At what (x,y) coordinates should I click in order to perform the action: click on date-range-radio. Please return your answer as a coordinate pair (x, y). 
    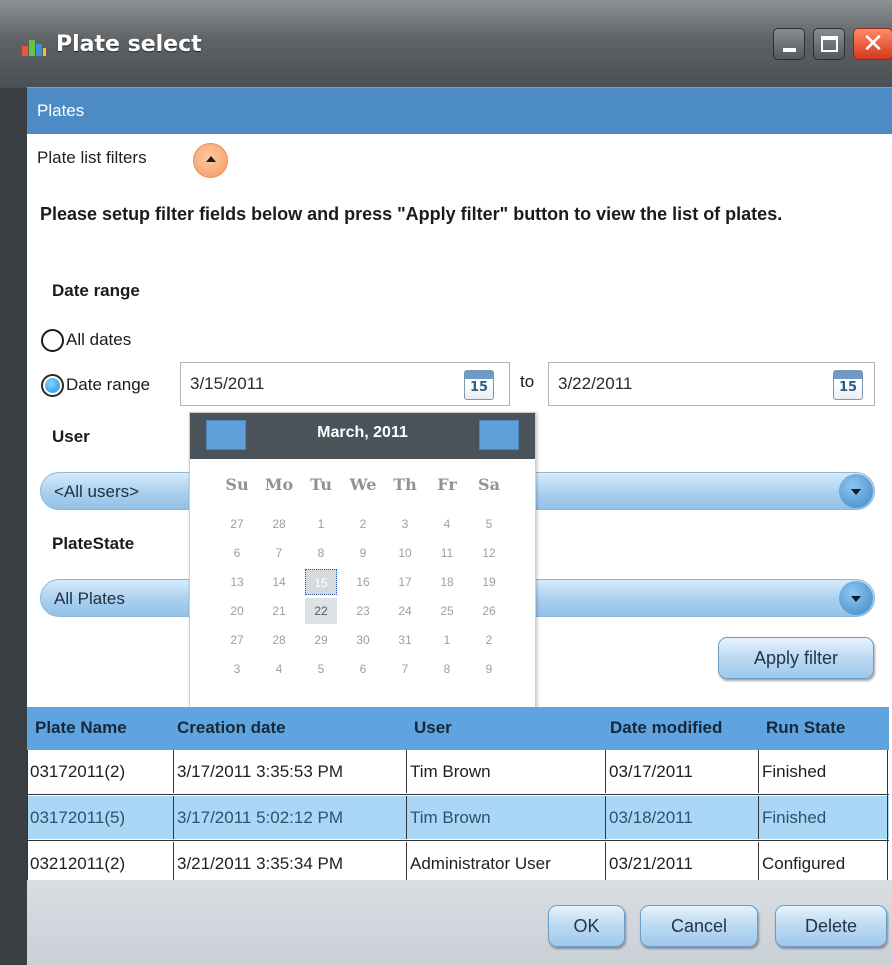
    Looking at the image, I should click on (52, 385).